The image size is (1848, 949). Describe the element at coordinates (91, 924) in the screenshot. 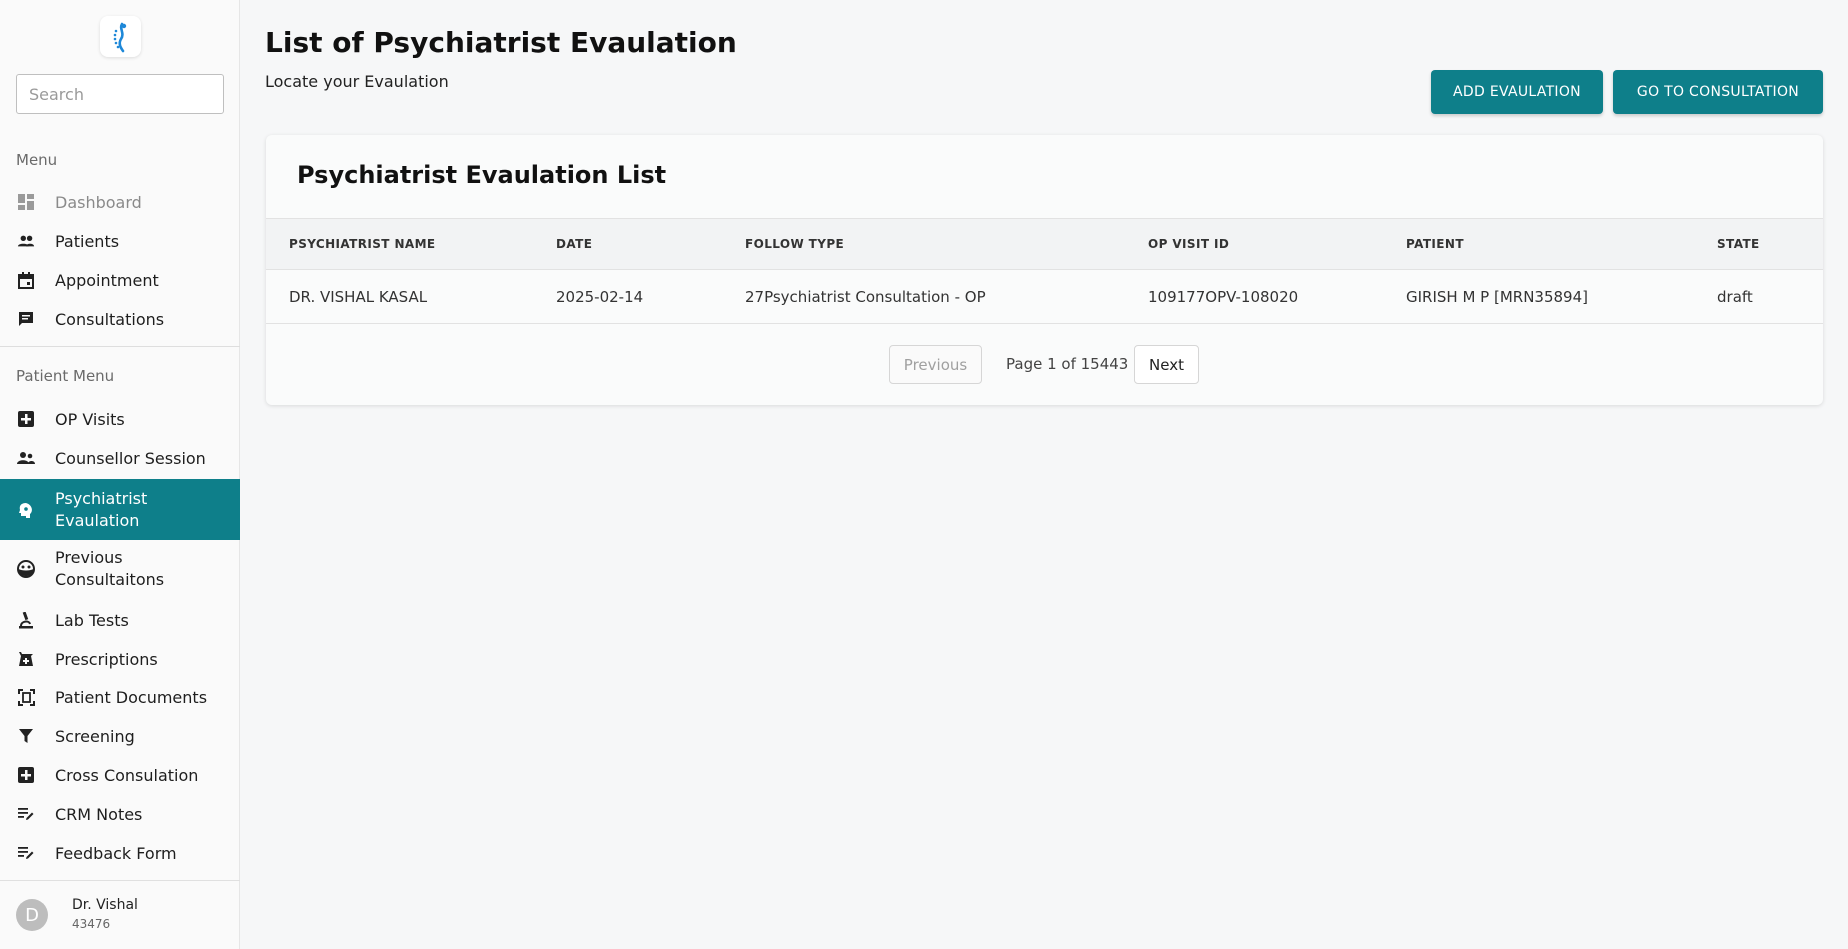

I see `user-id: 43476` at that location.